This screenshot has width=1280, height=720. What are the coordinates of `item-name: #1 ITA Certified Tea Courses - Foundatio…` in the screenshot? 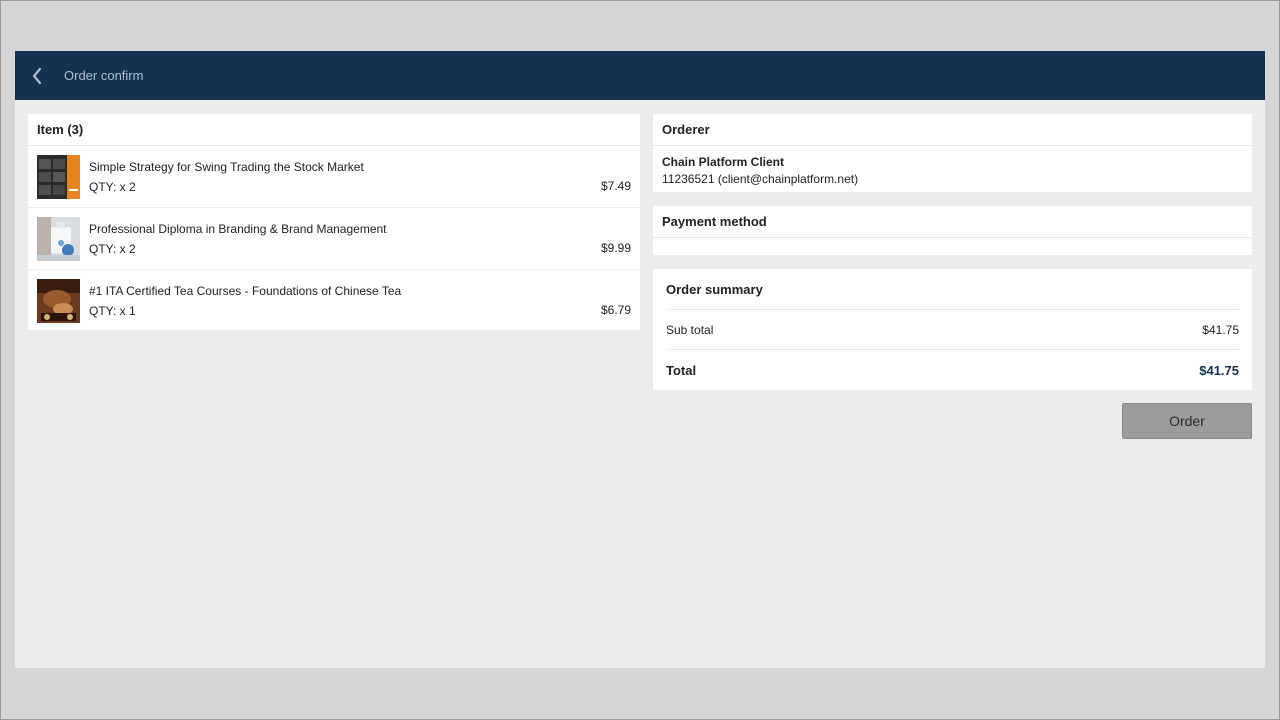 It's located at (245, 290).